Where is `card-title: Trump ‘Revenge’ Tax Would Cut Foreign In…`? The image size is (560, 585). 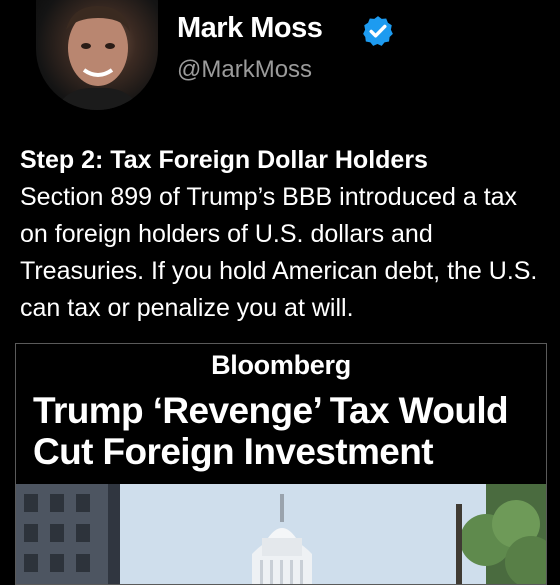 card-title: Trump ‘Revenge’ Tax Would Cut Foreign In… is located at coordinates (271, 431).